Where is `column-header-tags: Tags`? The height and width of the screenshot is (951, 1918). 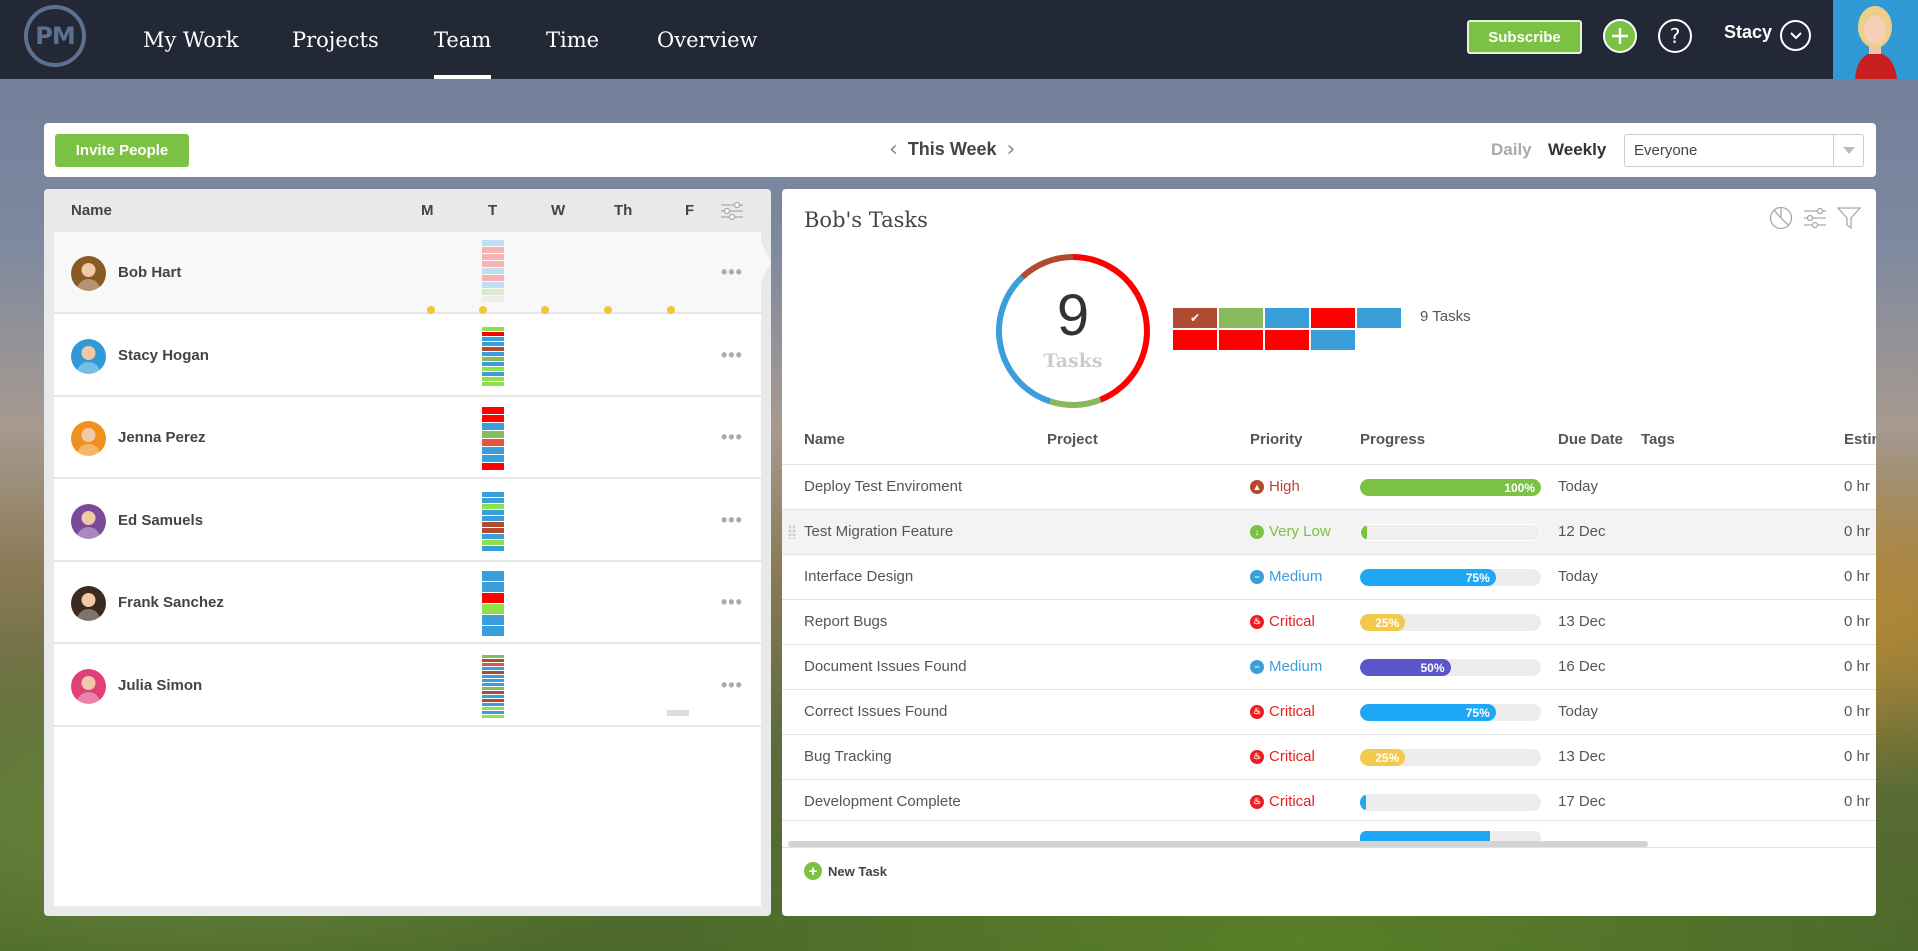 column-header-tags: Tags is located at coordinates (1658, 439).